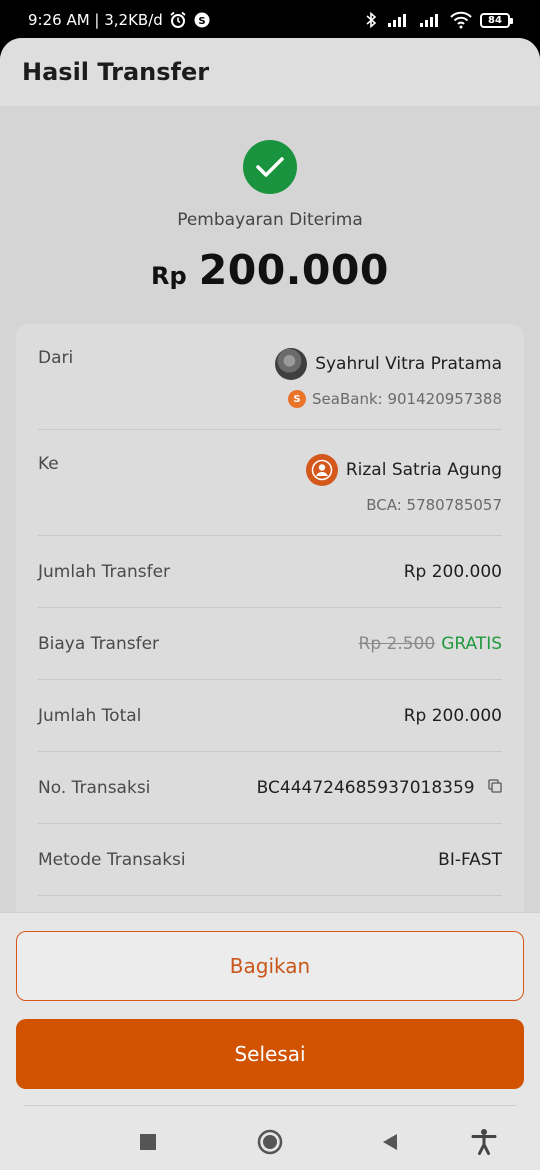 This screenshot has width=540, height=1170. I want to click on total-label: Jumlah Total, so click(90, 715).